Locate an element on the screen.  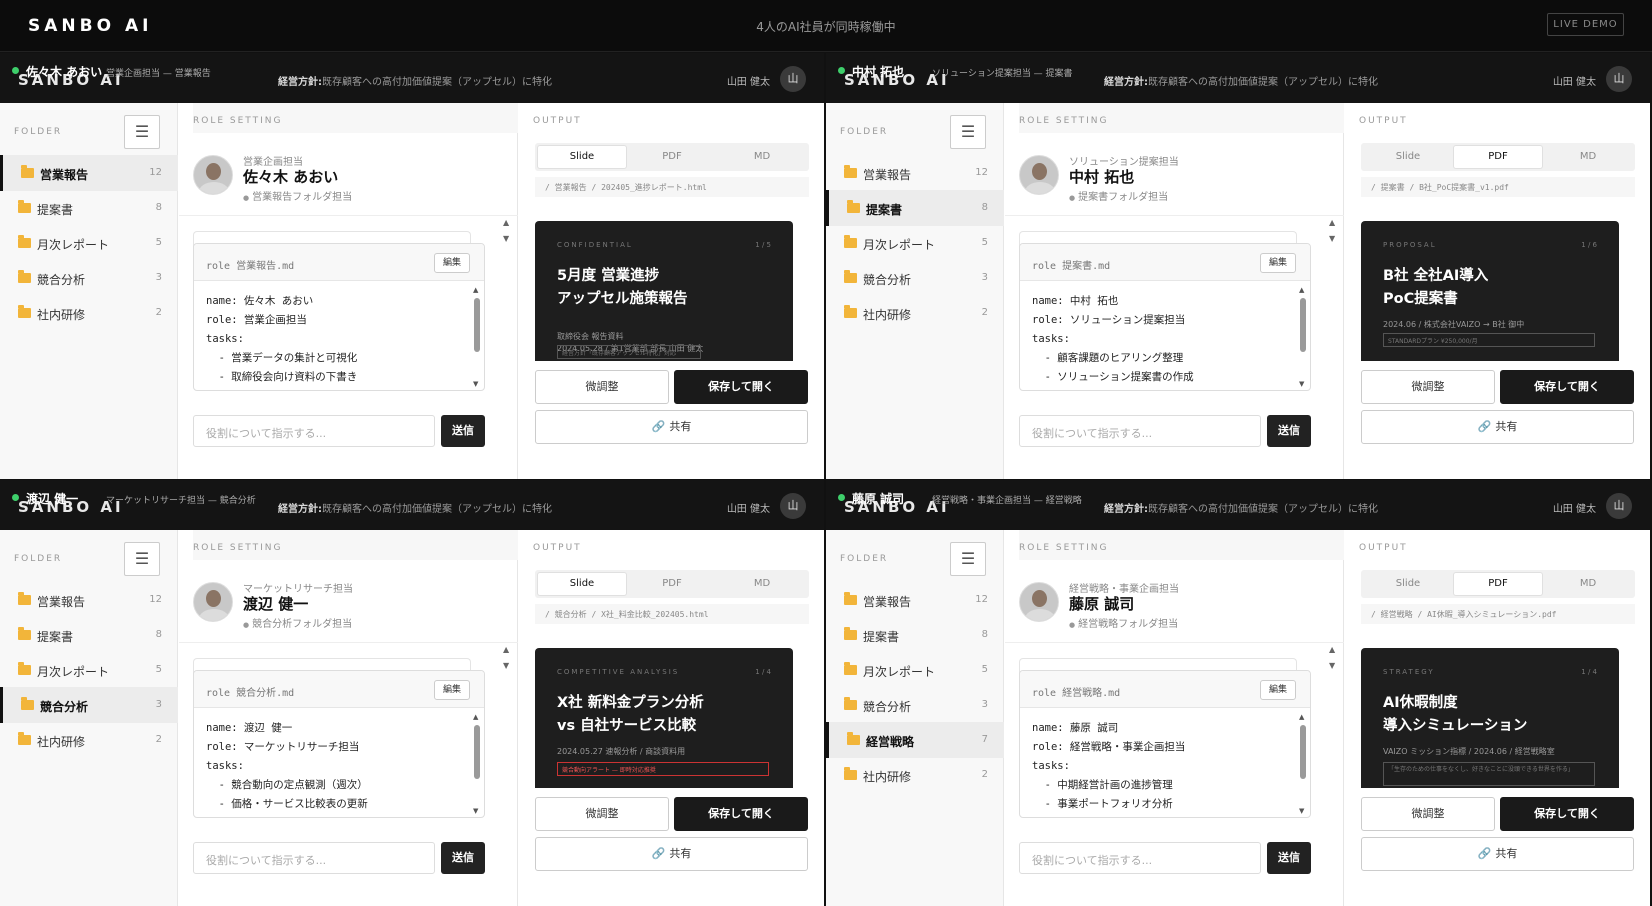
md-filename: role 経営戦略.md is located at coordinates (1076, 693).